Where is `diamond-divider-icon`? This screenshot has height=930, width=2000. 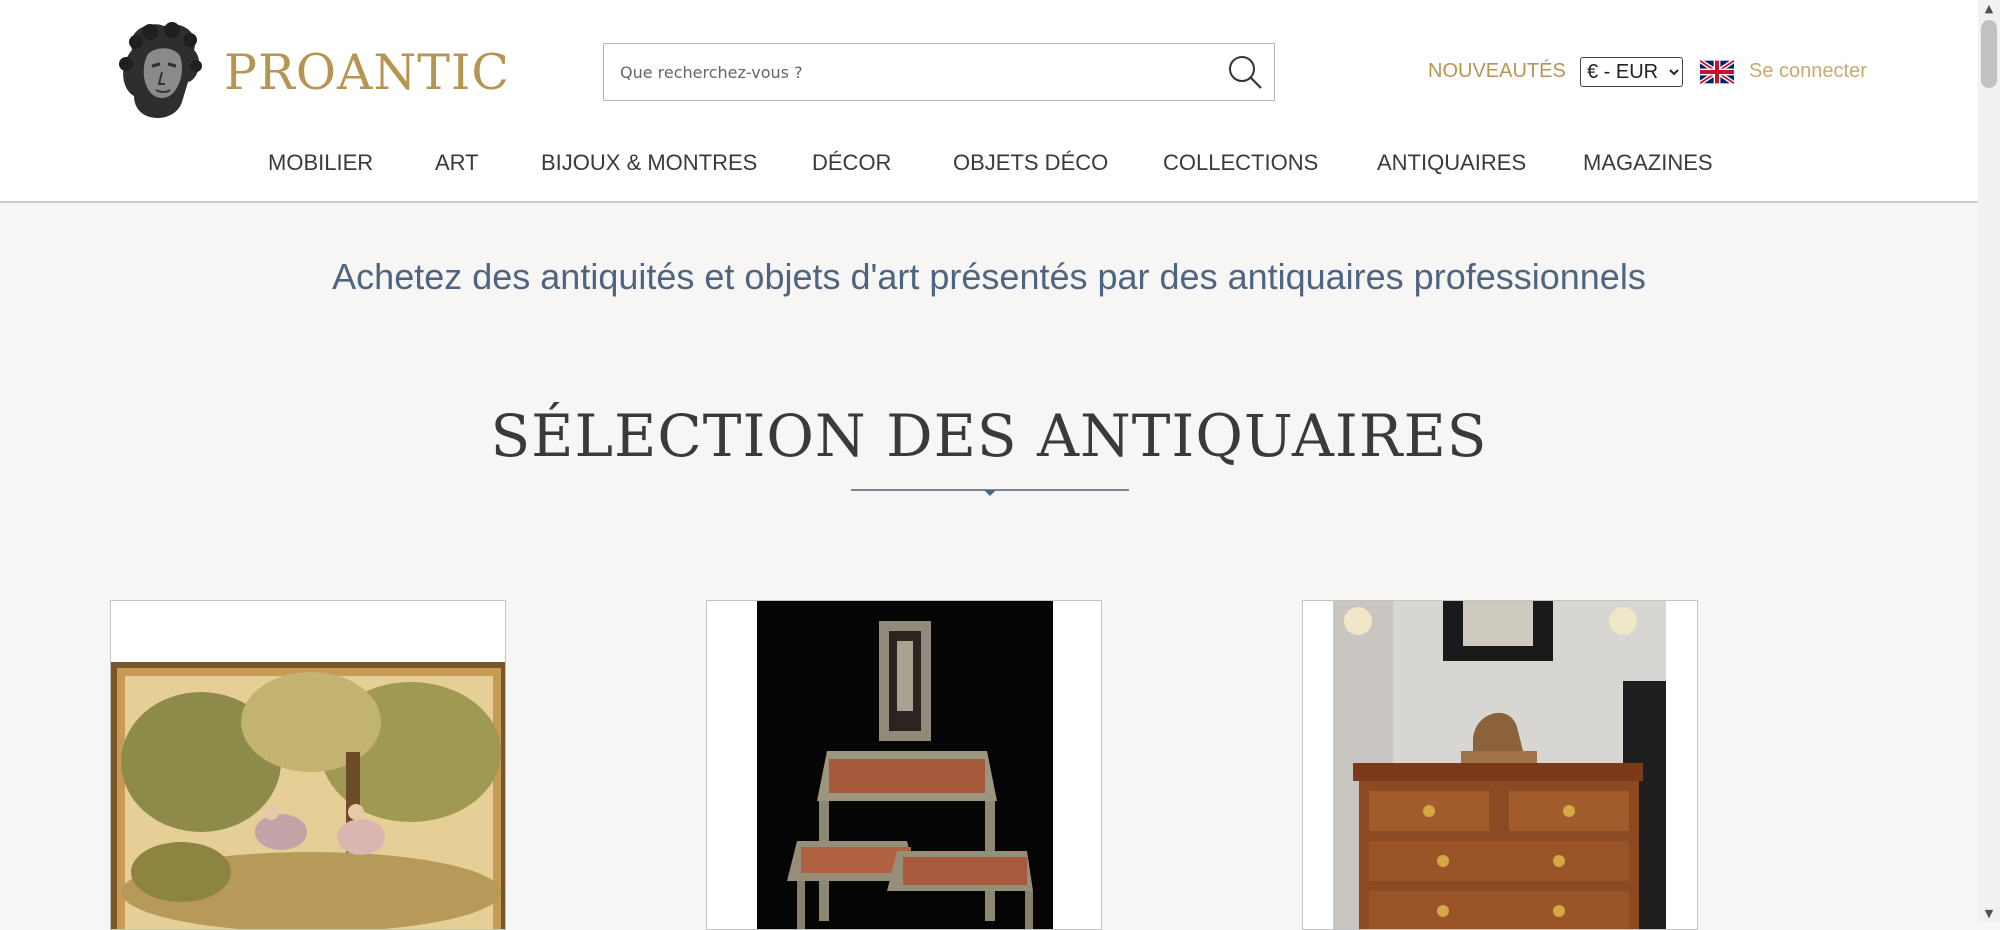
diamond-divider-icon is located at coordinates (990, 492).